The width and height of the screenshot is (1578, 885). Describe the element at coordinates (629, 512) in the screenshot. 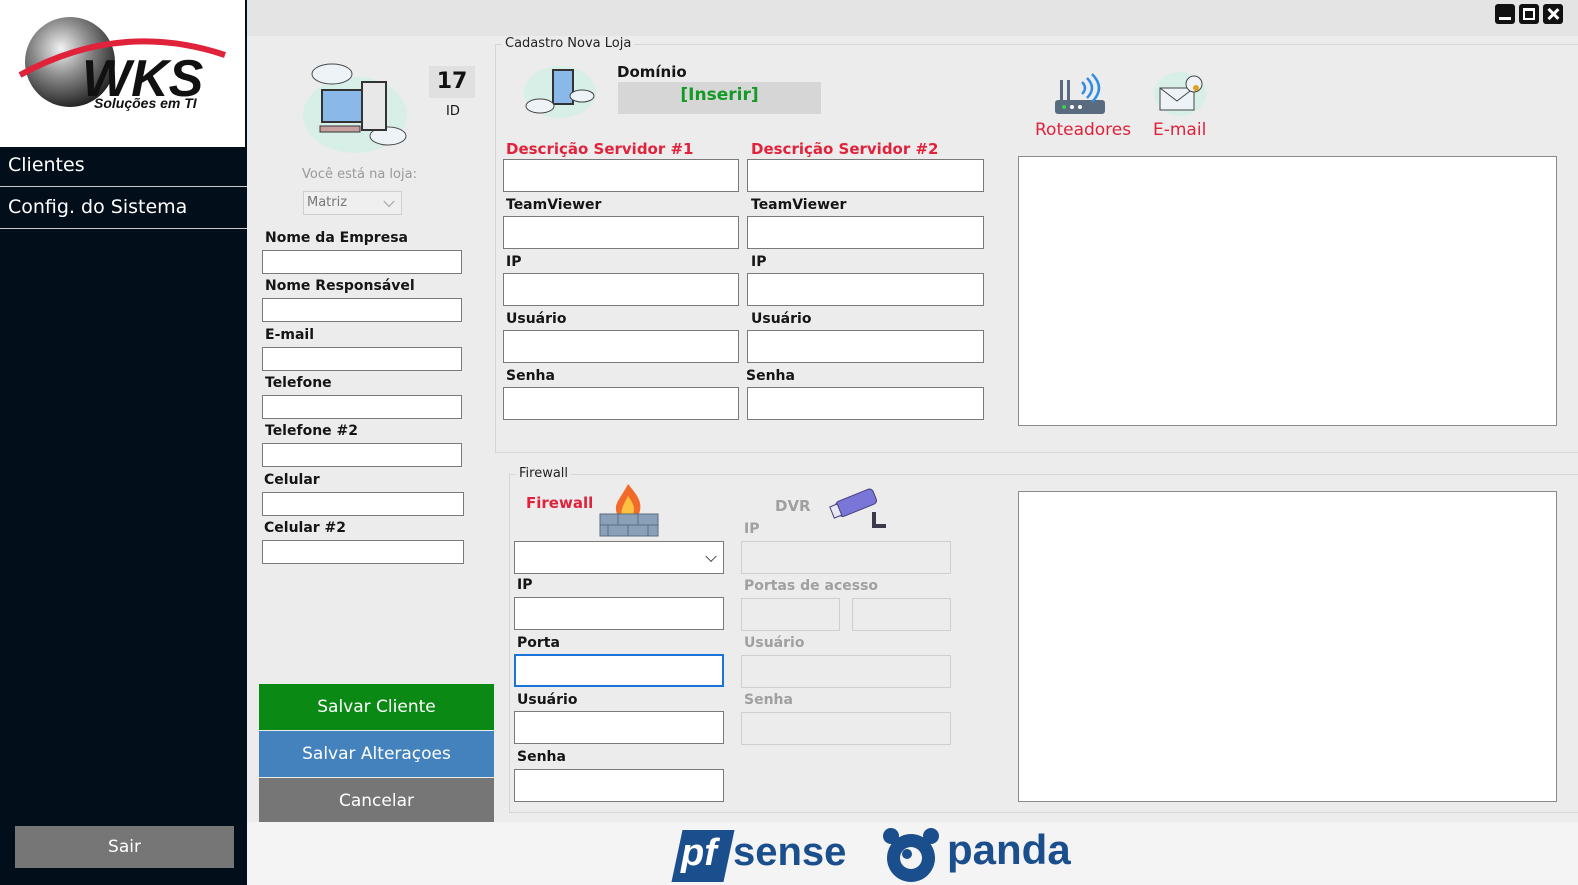

I see `firewall-icon` at that location.